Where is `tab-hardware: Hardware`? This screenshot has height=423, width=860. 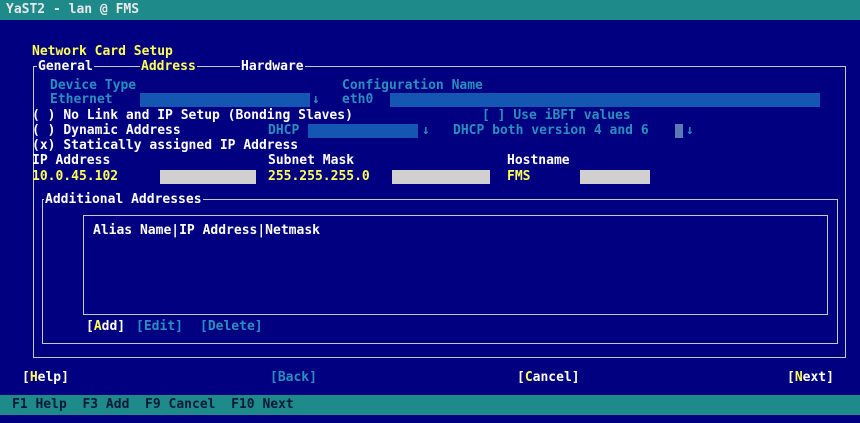
tab-hardware: Hardware is located at coordinates (272, 66).